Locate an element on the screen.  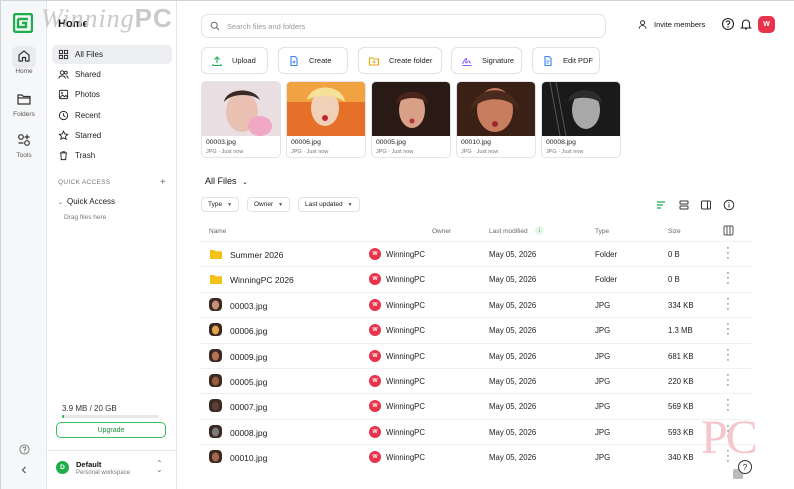
user-avatar: W is located at coordinates (766, 24).